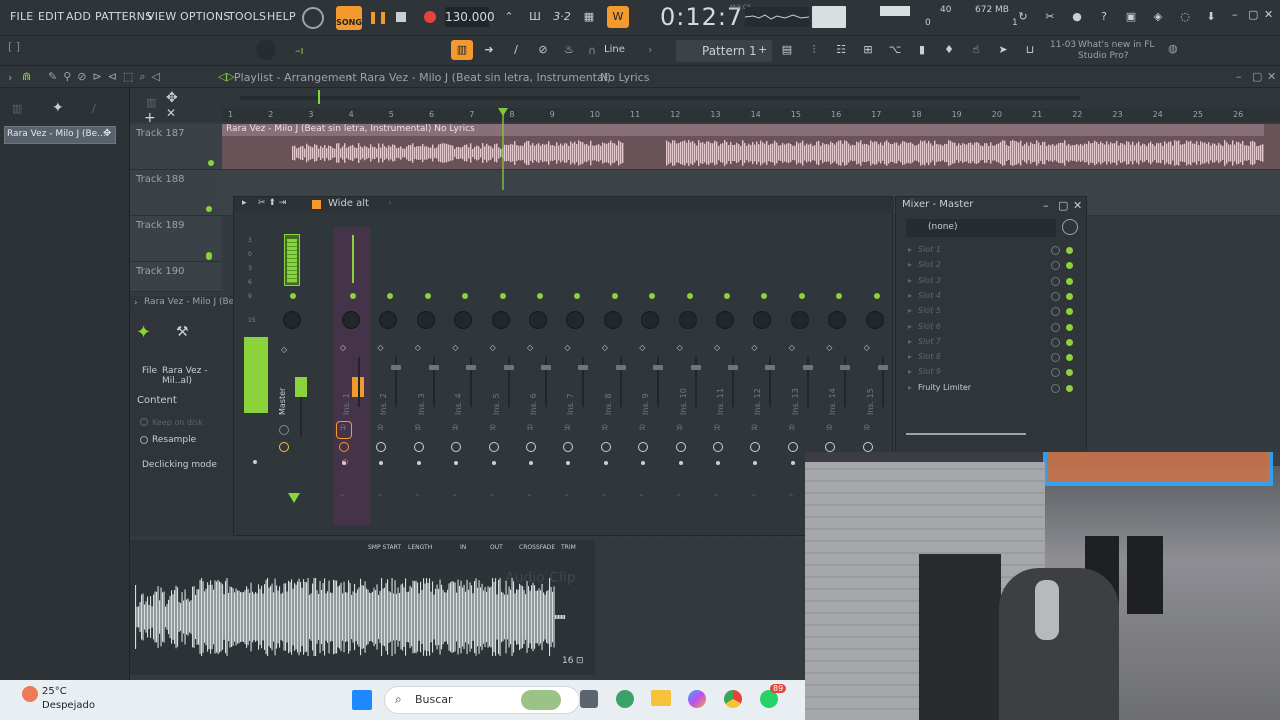 This screenshot has height=720, width=1280. What do you see at coordinates (992, 342) in the screenshot?
I see `fx-slot-7: ▸ Slot 7` at bounding box center [992, 342].